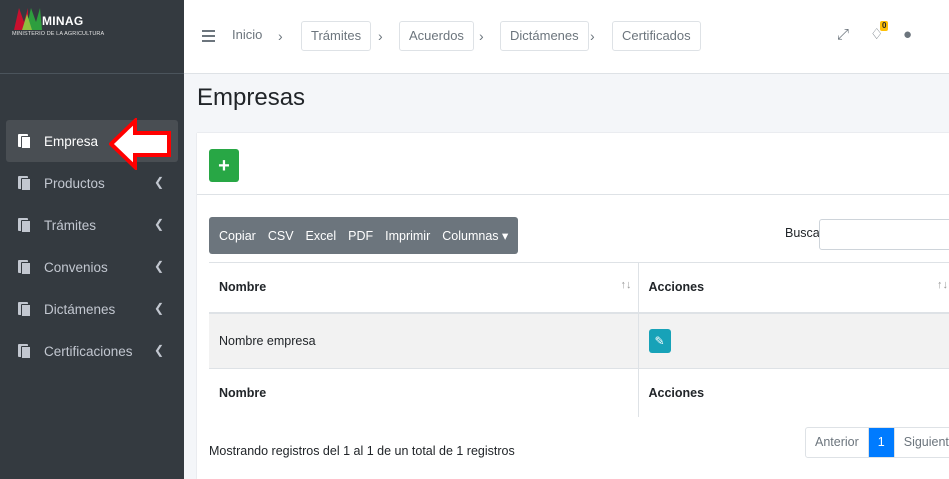 The height and width of the screenshot is (479, 949). I want to click on columns-button: Columnas ▾, so click(475, 235).